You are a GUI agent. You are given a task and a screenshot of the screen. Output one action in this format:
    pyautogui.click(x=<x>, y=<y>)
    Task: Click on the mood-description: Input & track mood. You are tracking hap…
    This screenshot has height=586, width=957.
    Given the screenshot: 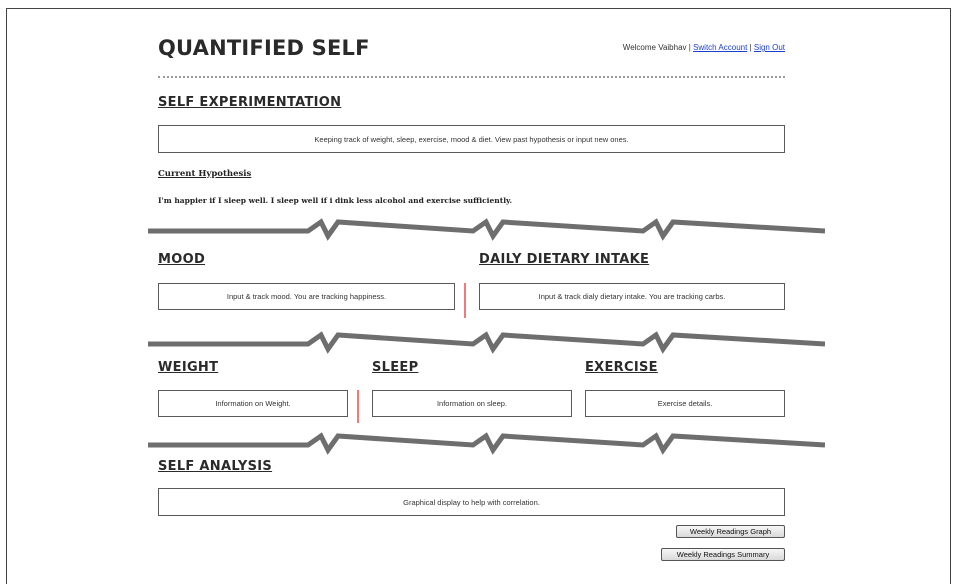 What is the action you would take?
    pyautogui.click(x=306, y=296)
    